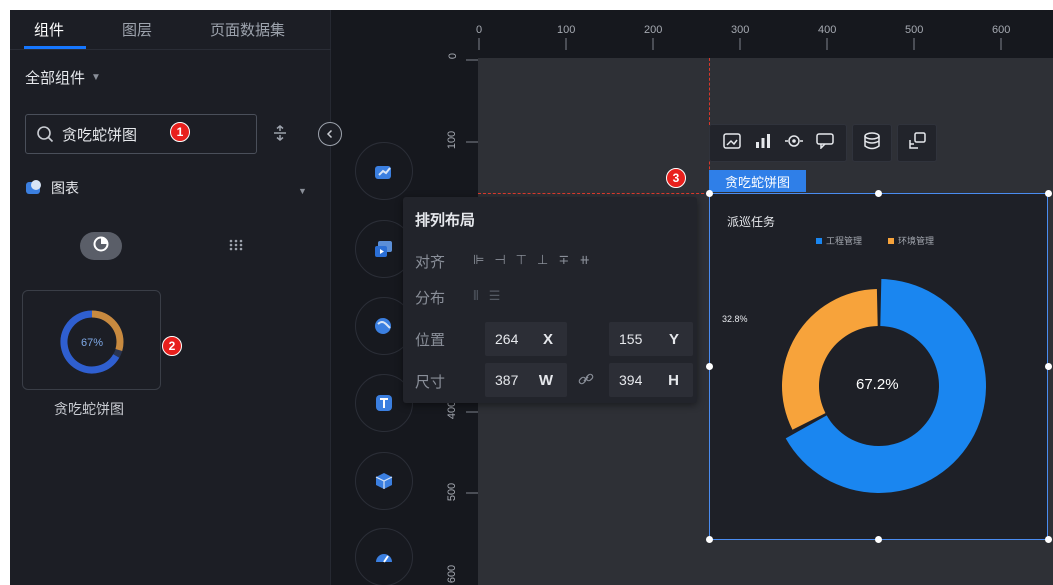 The width and height of the screenshot is (1053, 585). Describe the element at coordinates (653, 30) in the screenshot. I see `ruler-tick: 200` at that location.